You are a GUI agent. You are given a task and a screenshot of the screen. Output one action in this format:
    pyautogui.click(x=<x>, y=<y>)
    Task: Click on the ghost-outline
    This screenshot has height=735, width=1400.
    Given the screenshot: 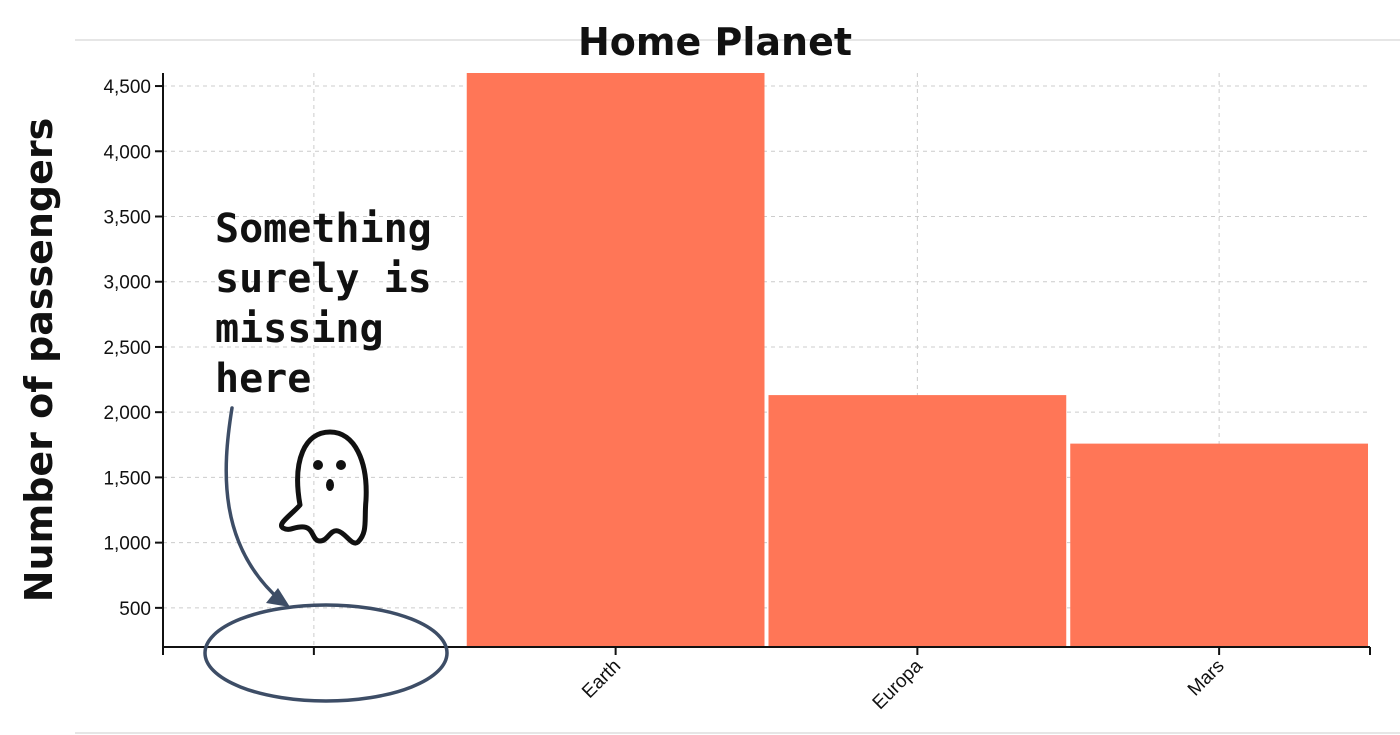 What is the action you would take?
    pyautogui.click(x=324, y=487)
    